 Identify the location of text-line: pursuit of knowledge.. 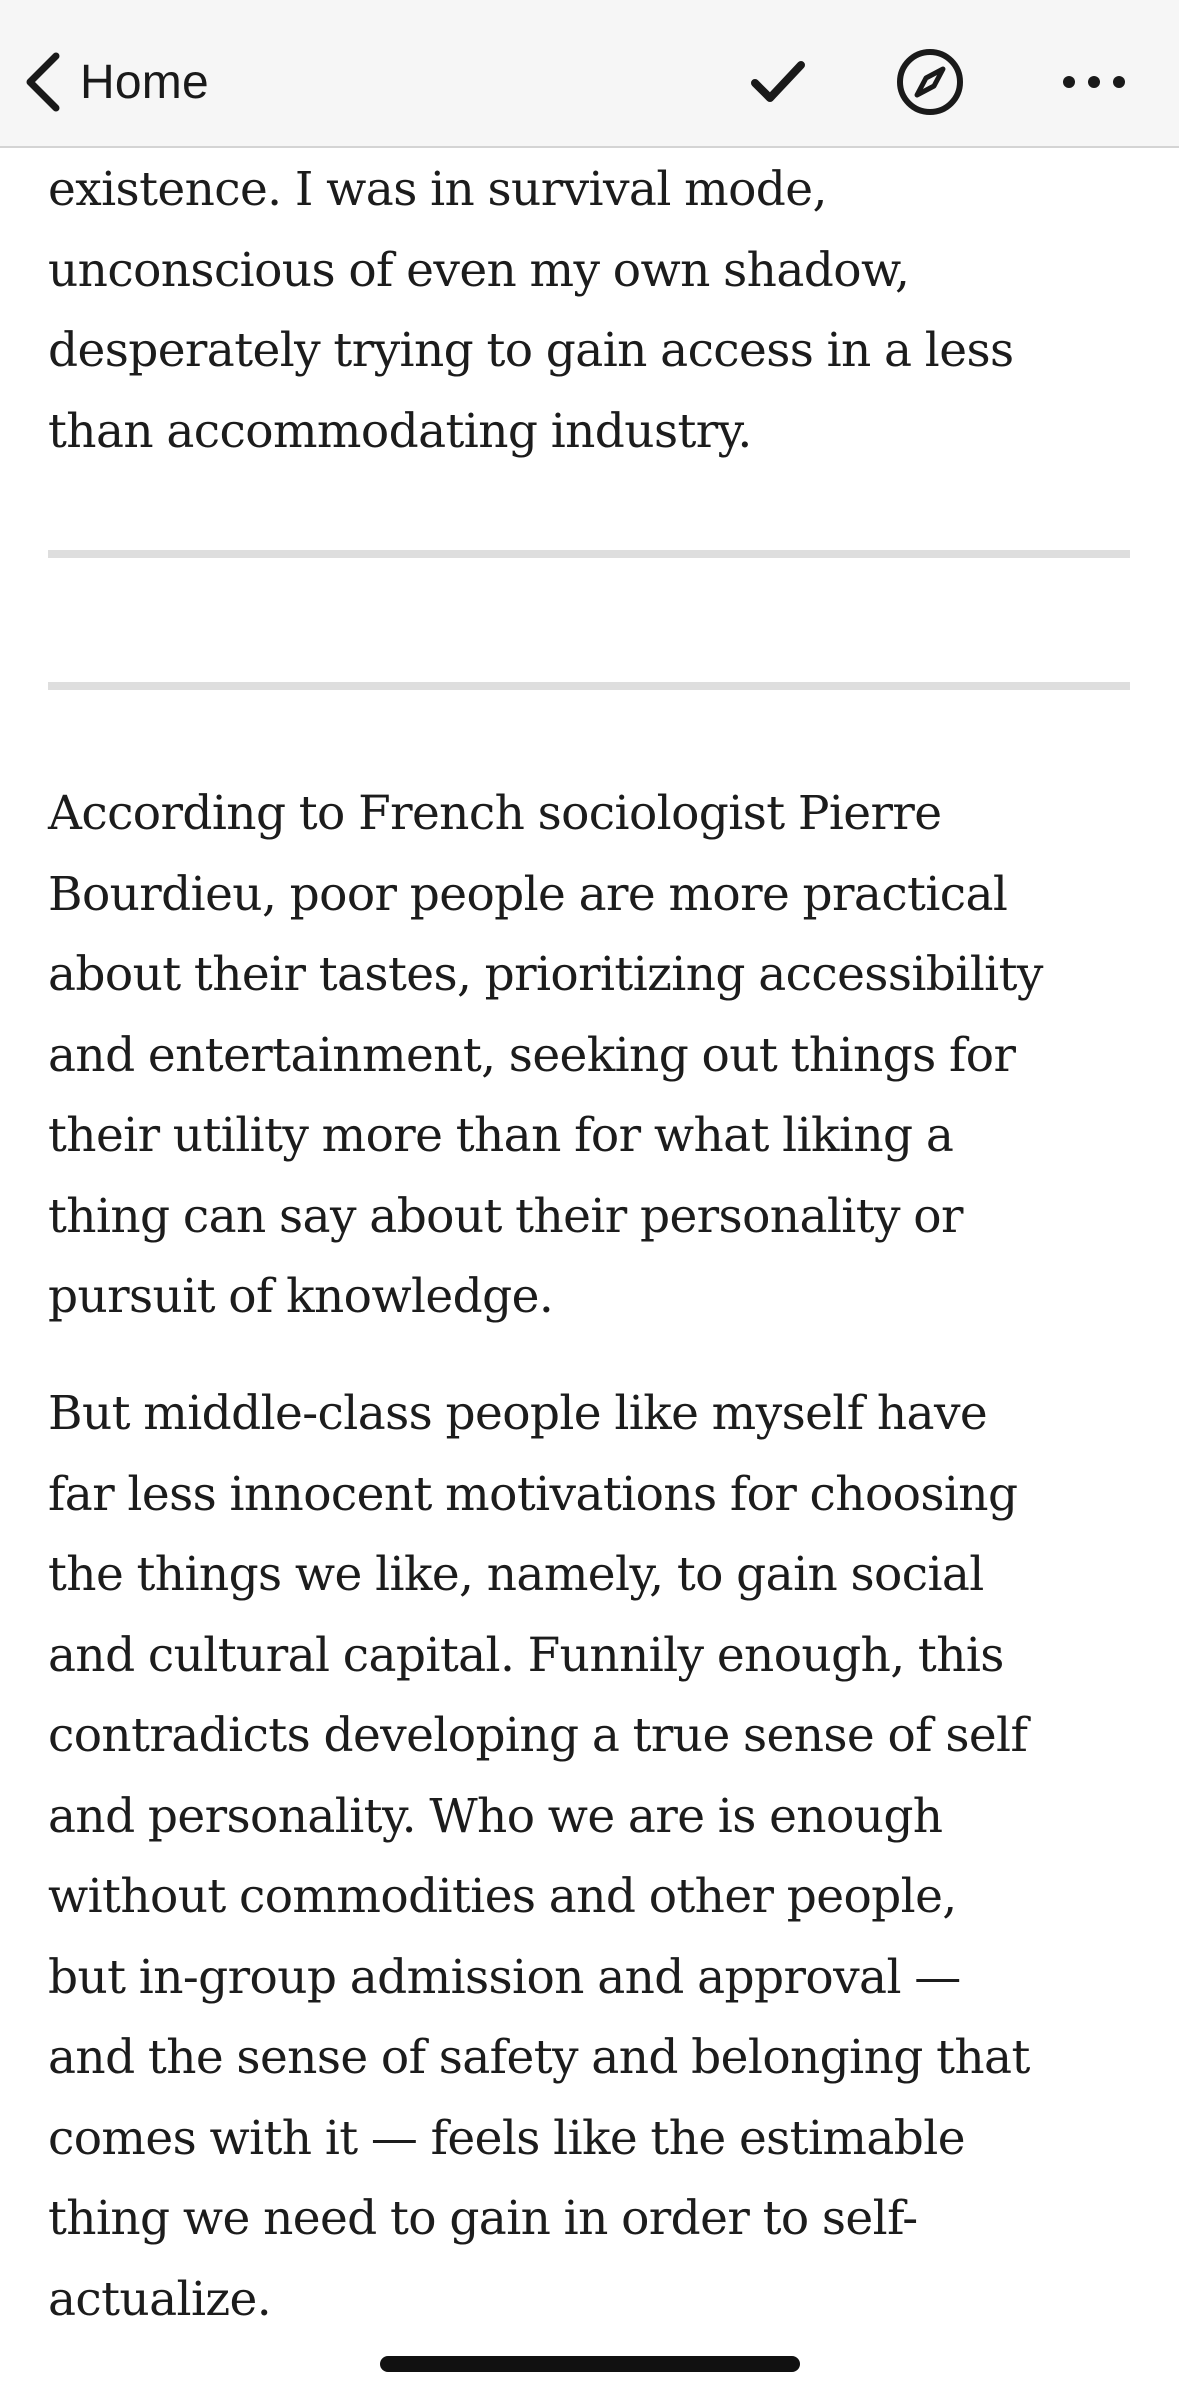
(301, 1296).